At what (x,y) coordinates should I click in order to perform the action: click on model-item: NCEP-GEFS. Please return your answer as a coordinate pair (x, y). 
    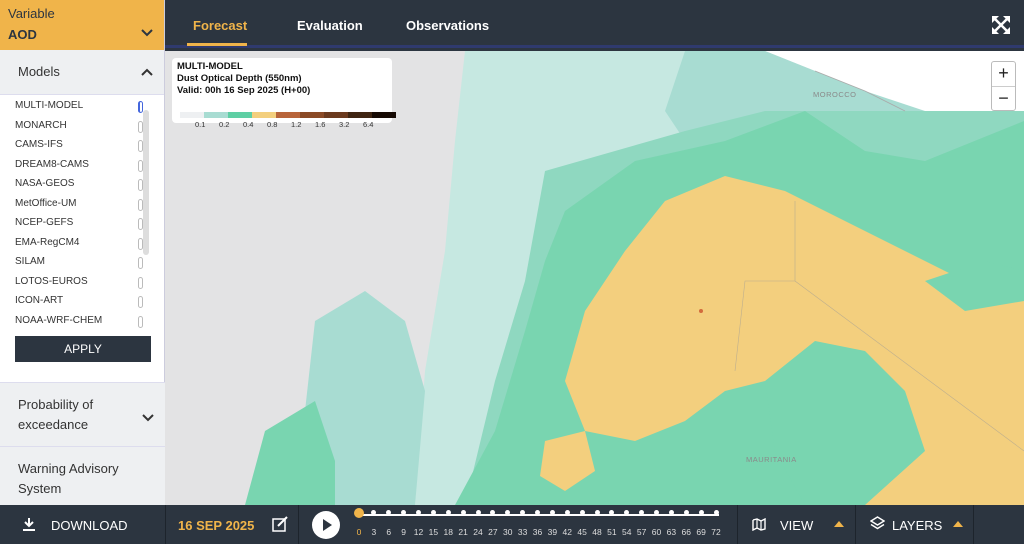
    Looking at the image, I should click on (82, 223).